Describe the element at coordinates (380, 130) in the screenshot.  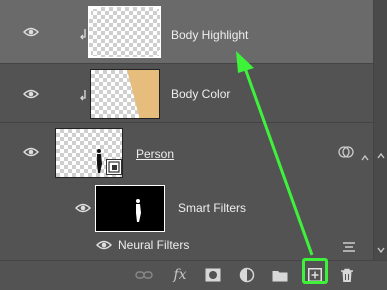
I see `layers-scrollbar` at that location.